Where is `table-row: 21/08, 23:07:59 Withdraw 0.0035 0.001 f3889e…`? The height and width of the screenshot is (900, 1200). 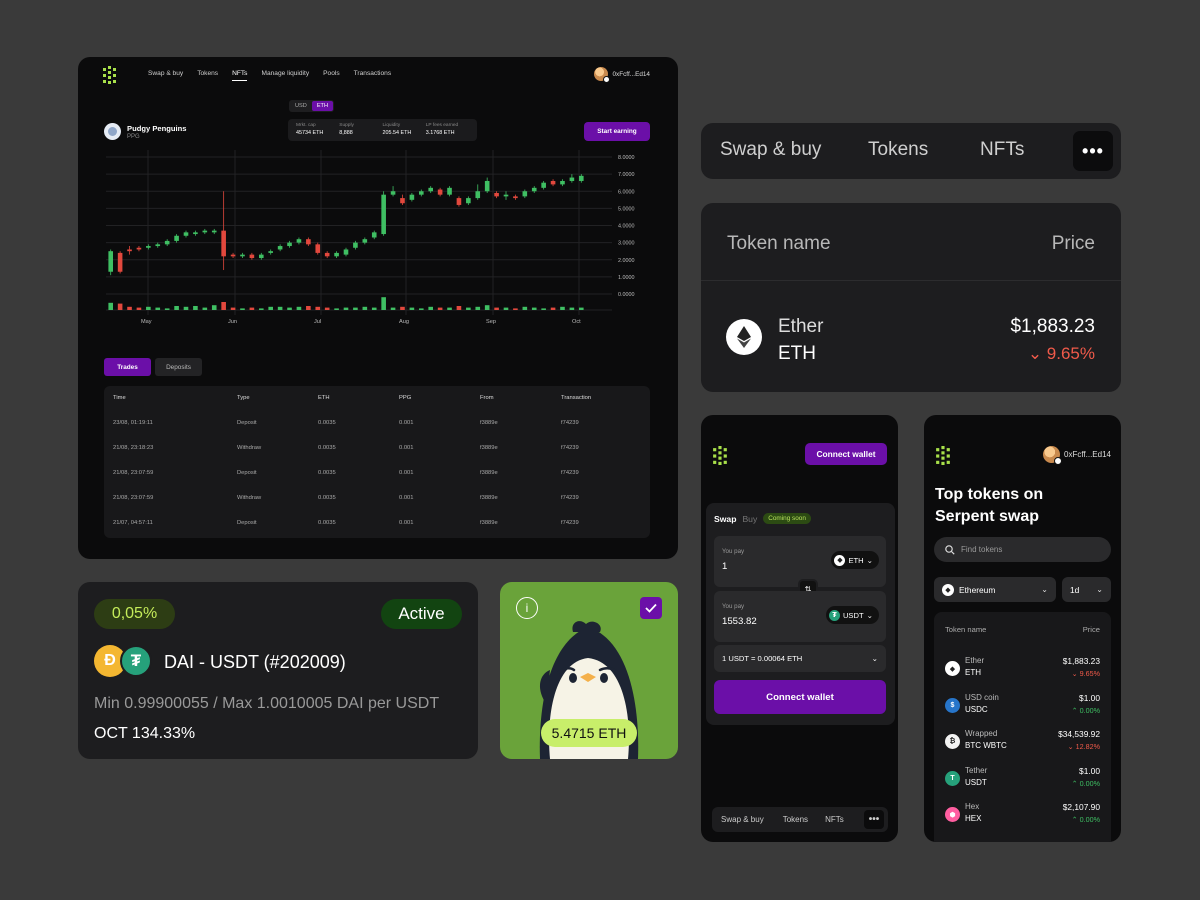
table-row: 21/08, 23:07:59 Withdraw 0.0035 0.001 f3889e… is located at coordinates (377, 498).